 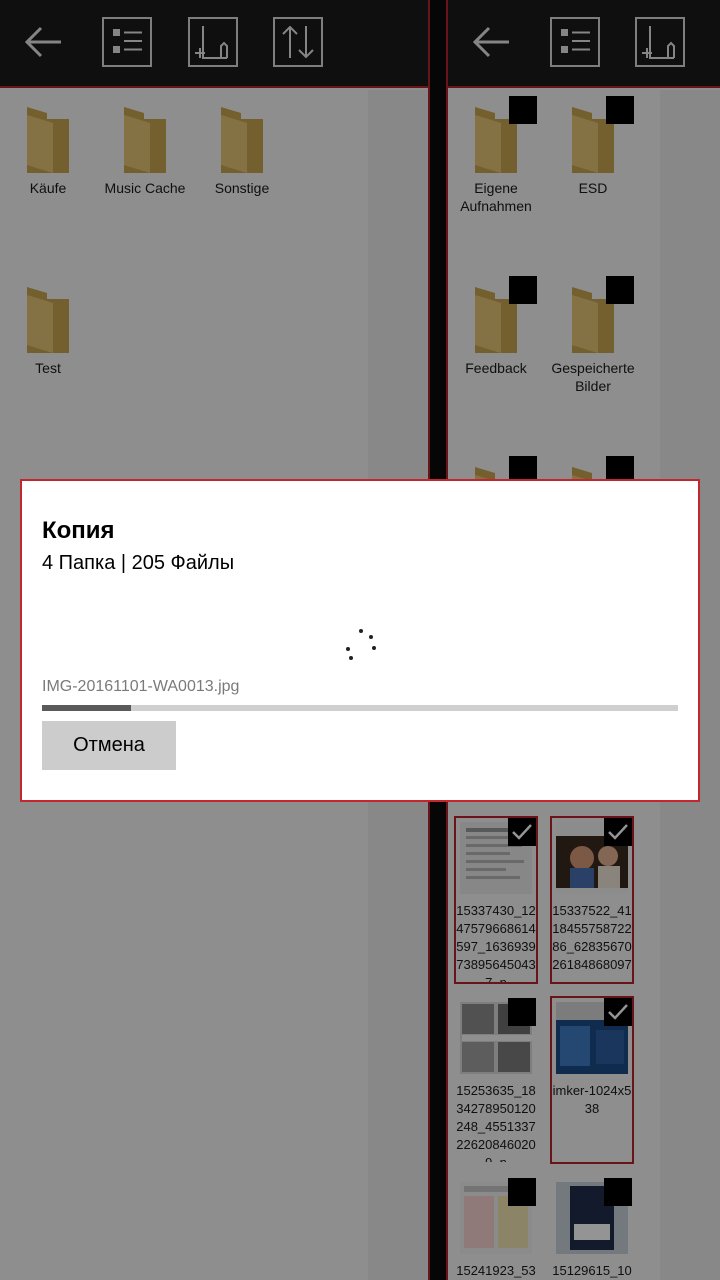 I want to click on current-file-name: IMG-20161101-WA0013.jpg, so click(x=141, y=686).